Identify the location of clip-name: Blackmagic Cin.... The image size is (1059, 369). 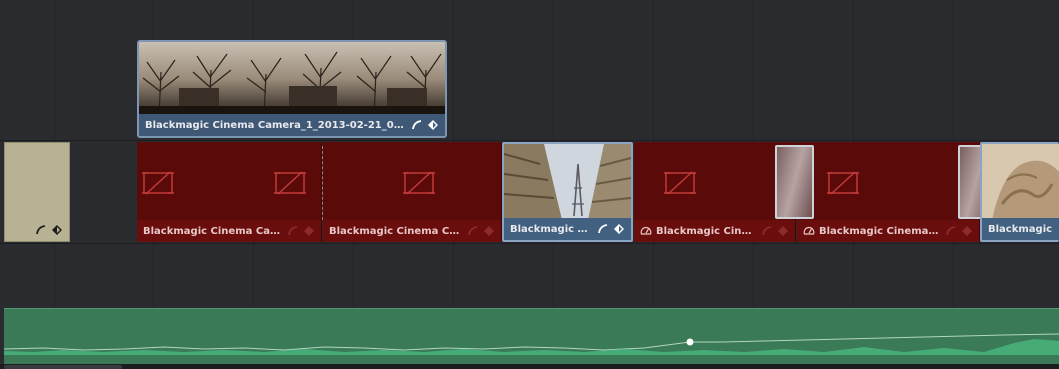
(550, 229).